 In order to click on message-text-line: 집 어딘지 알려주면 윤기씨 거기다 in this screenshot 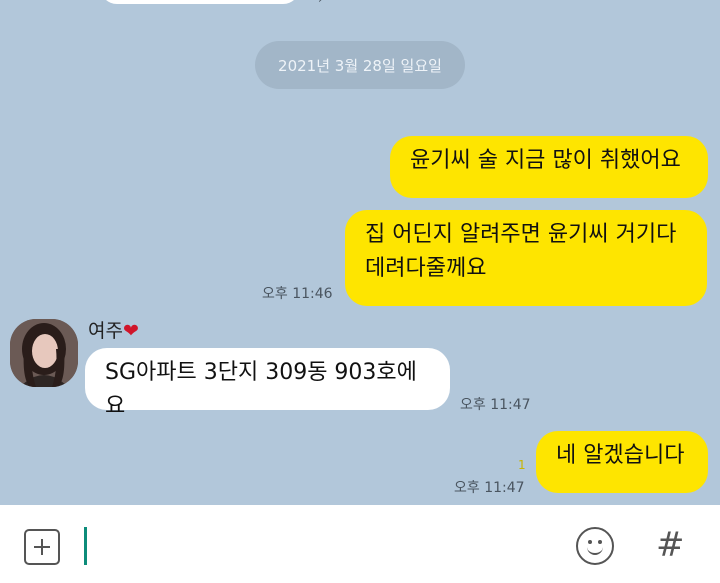, I will do `click(521, 234)`.